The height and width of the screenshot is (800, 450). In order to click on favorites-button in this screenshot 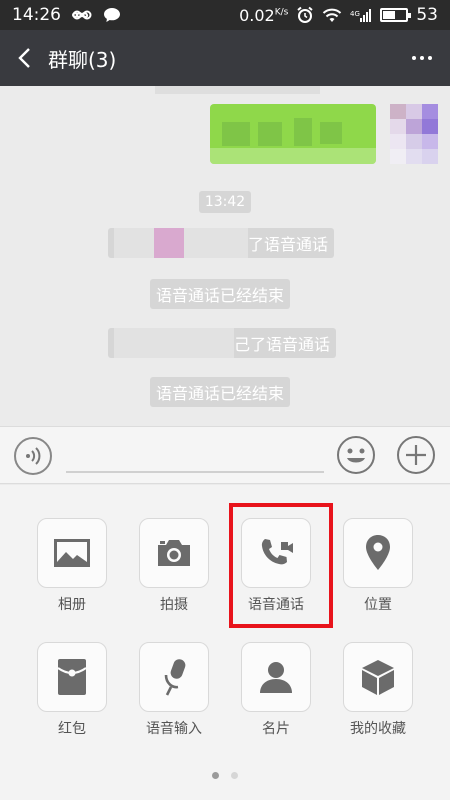, I will do `click(378, 677)`.